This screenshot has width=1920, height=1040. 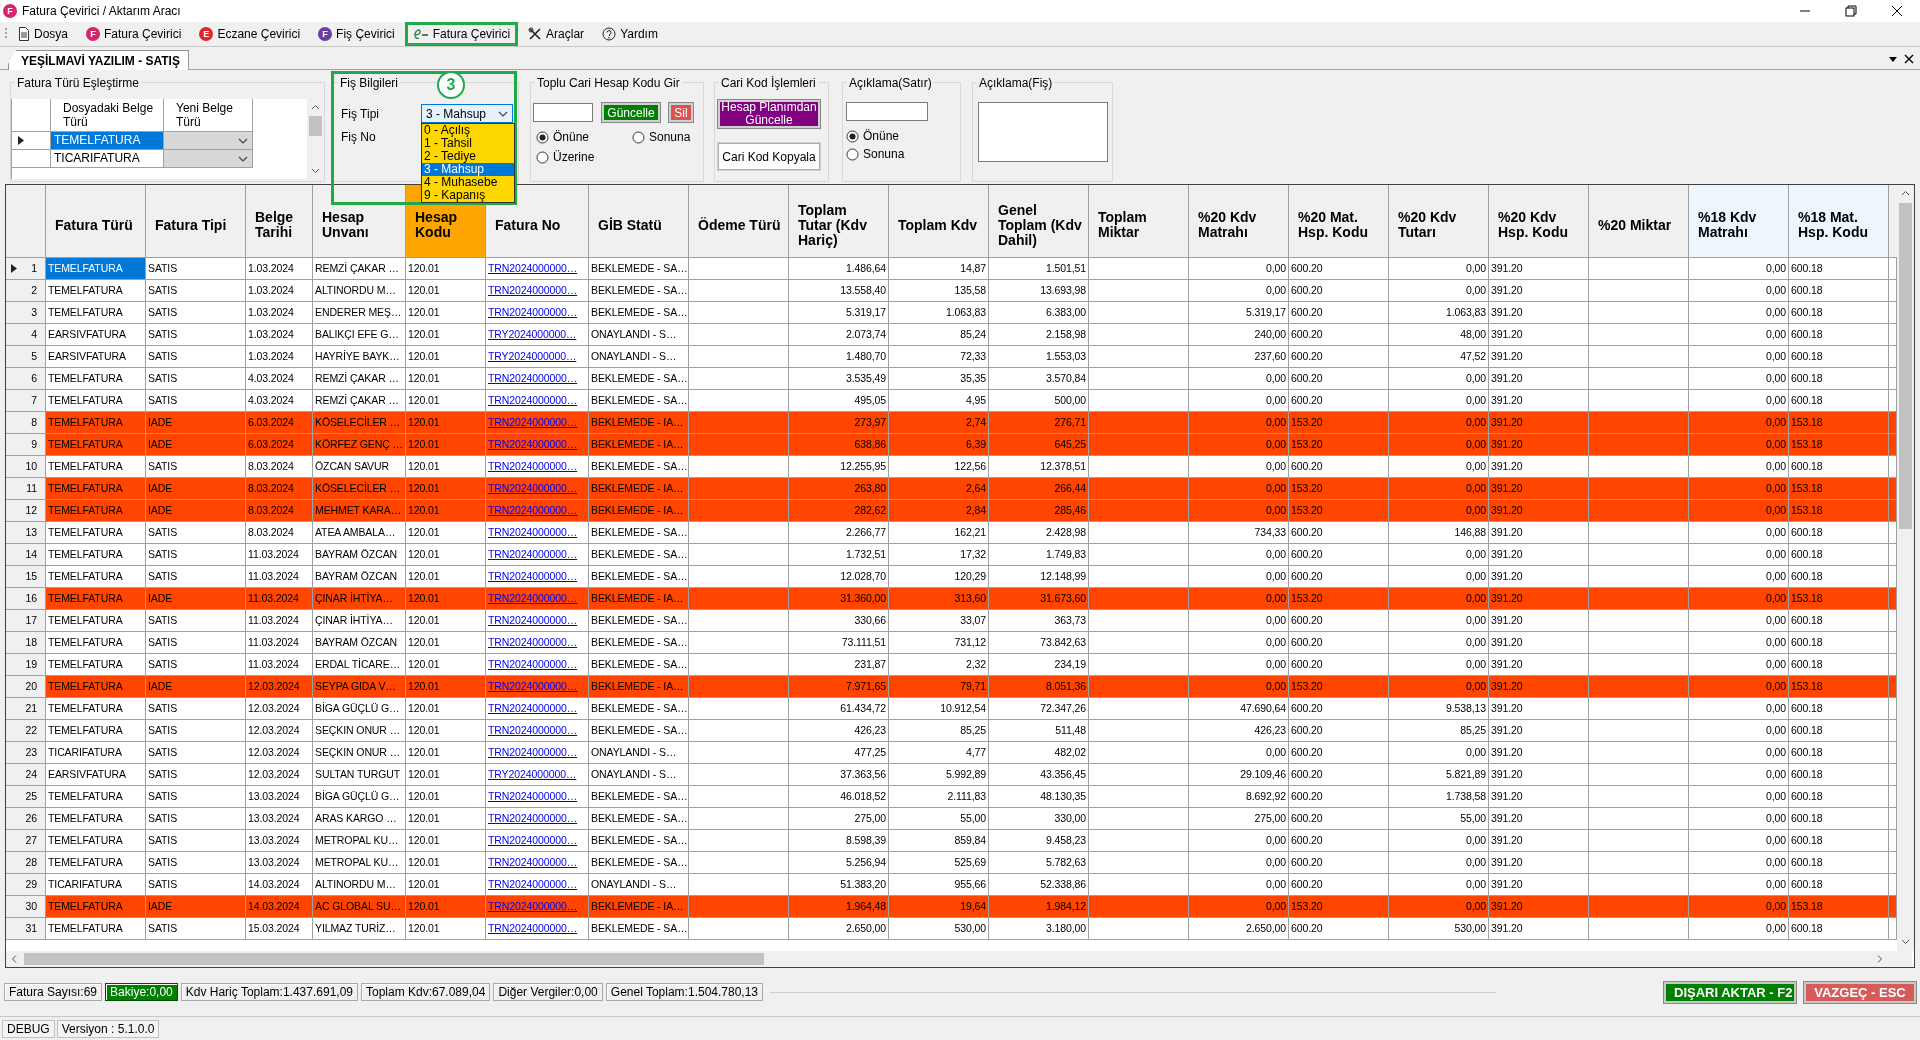 What do you see at coordinates (279, 687) in the screenshot?
I see `table-cell: 12.03.2024` at bounding box center [279, 687].